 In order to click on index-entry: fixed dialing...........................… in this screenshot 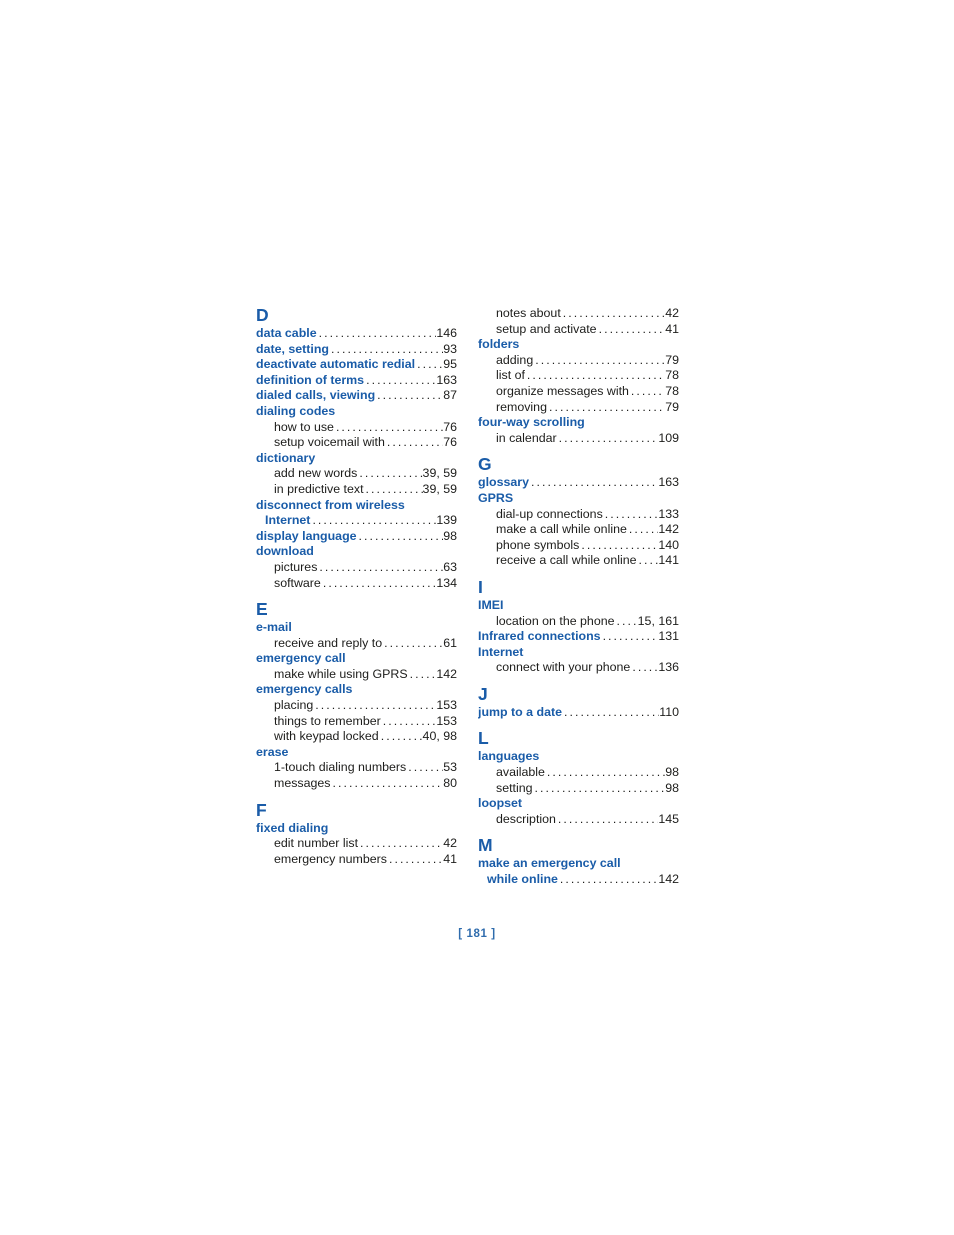, I will do `click(356, 829)`.